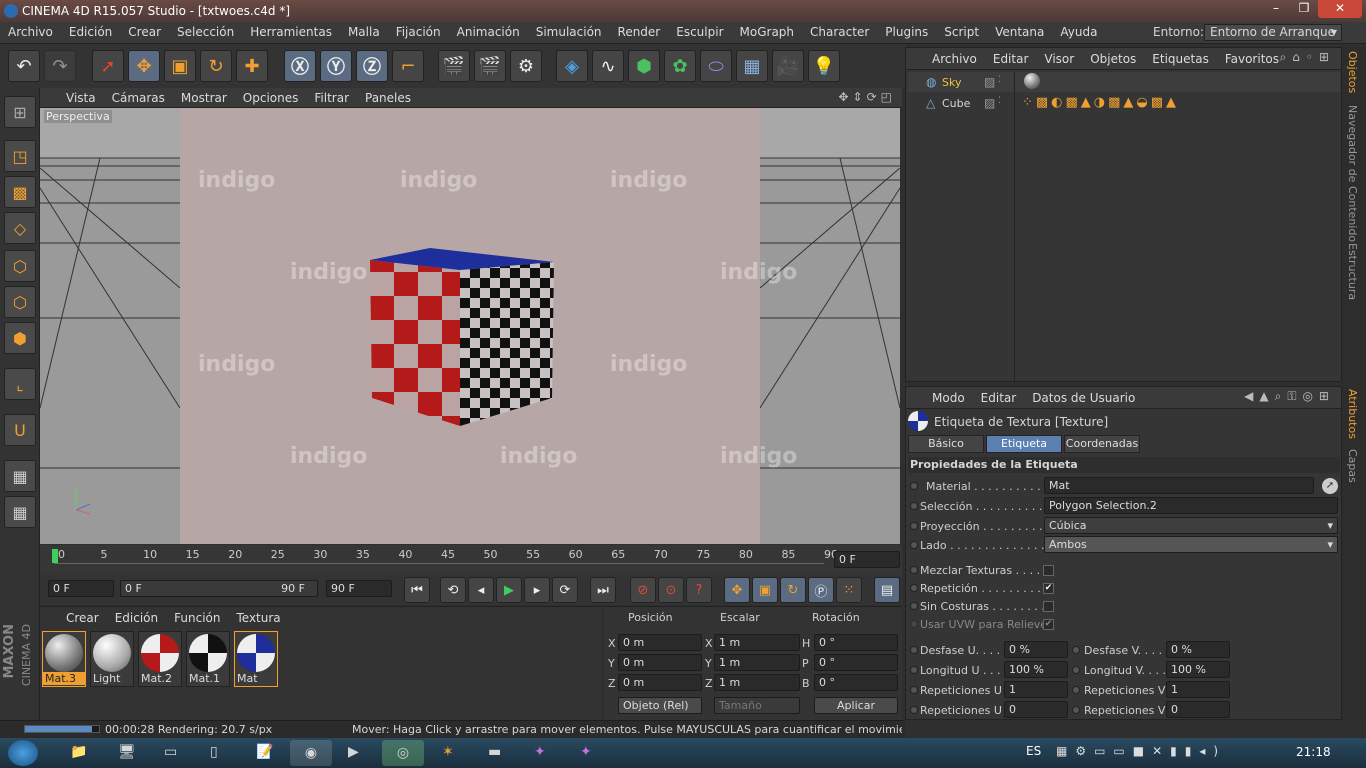 This screenshot has height=768, width=1366. Describe the element at coordinates (160, 659) in the screenshot. I see `material-swatch: Mat.2` at that location.